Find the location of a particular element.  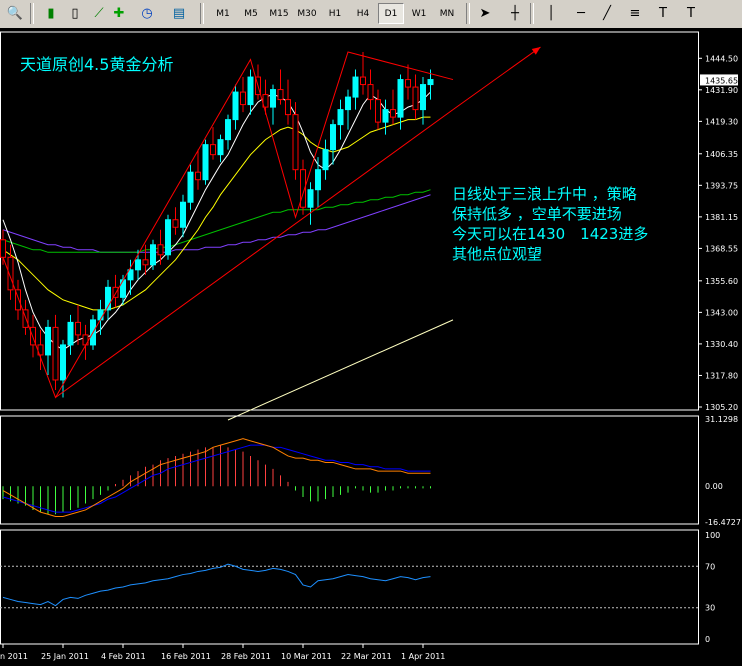

macd-tick-label: 31.1298 is located at coordinates (721, 419).